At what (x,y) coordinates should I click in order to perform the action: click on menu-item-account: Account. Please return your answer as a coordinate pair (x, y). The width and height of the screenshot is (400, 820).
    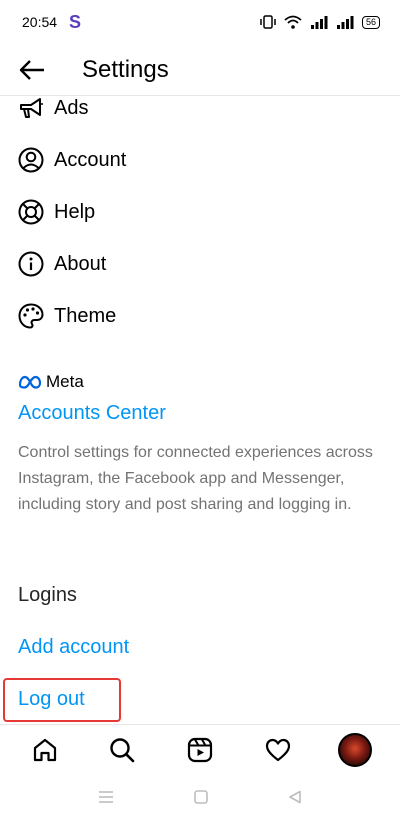
    Looking at the image, I should click on (200, 160).